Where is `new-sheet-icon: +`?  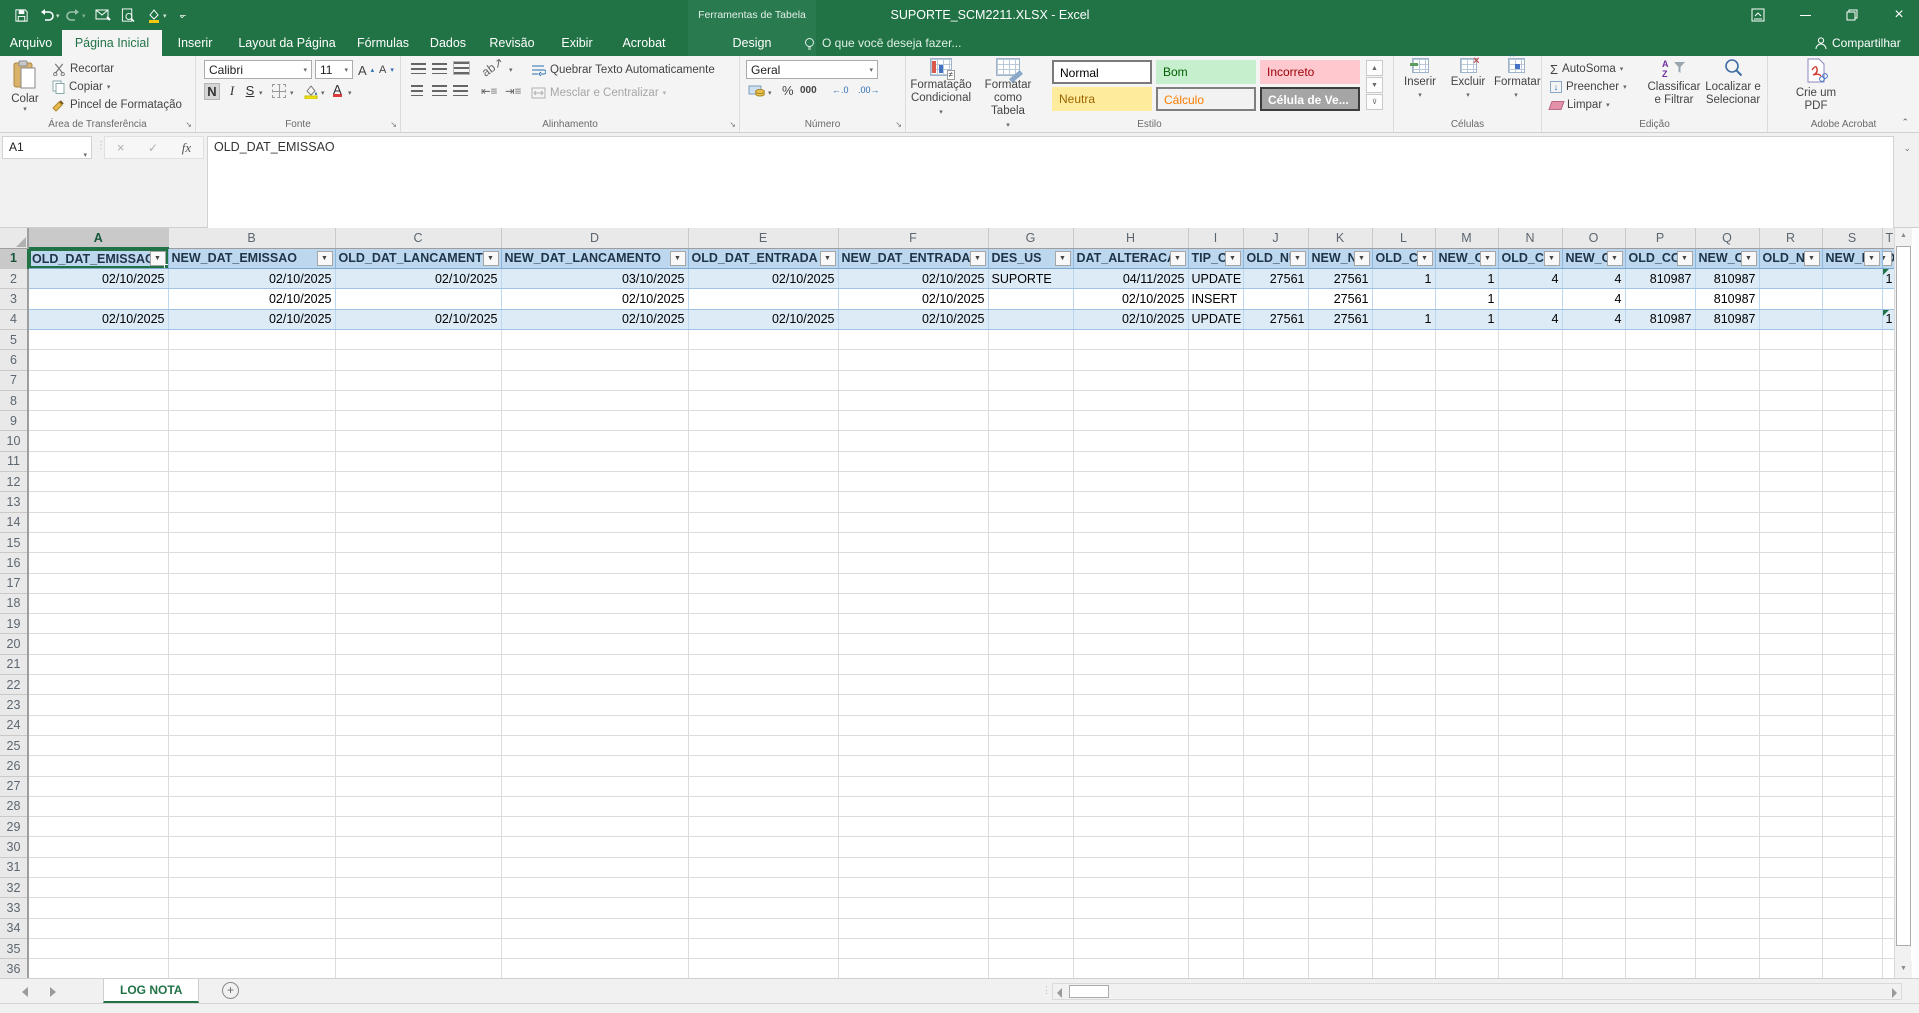 new-sheet-icon: + is located at coordinates (230, 990).